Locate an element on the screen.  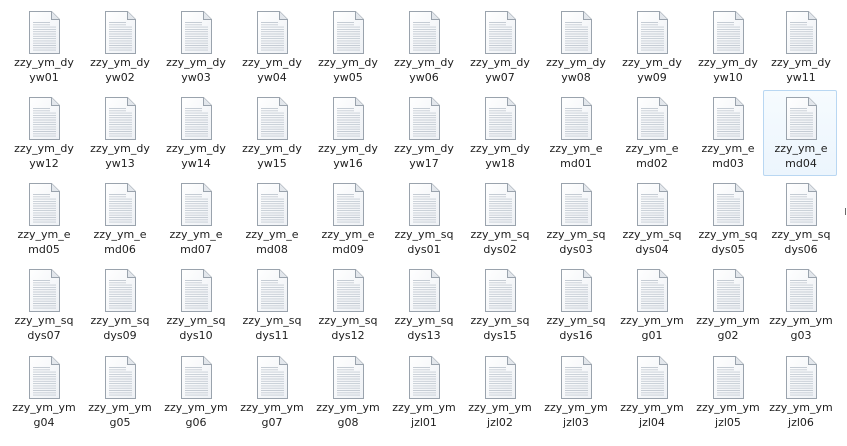
file-item: zzy_ym_ym jzl05 is located at coordinates (727, 392).